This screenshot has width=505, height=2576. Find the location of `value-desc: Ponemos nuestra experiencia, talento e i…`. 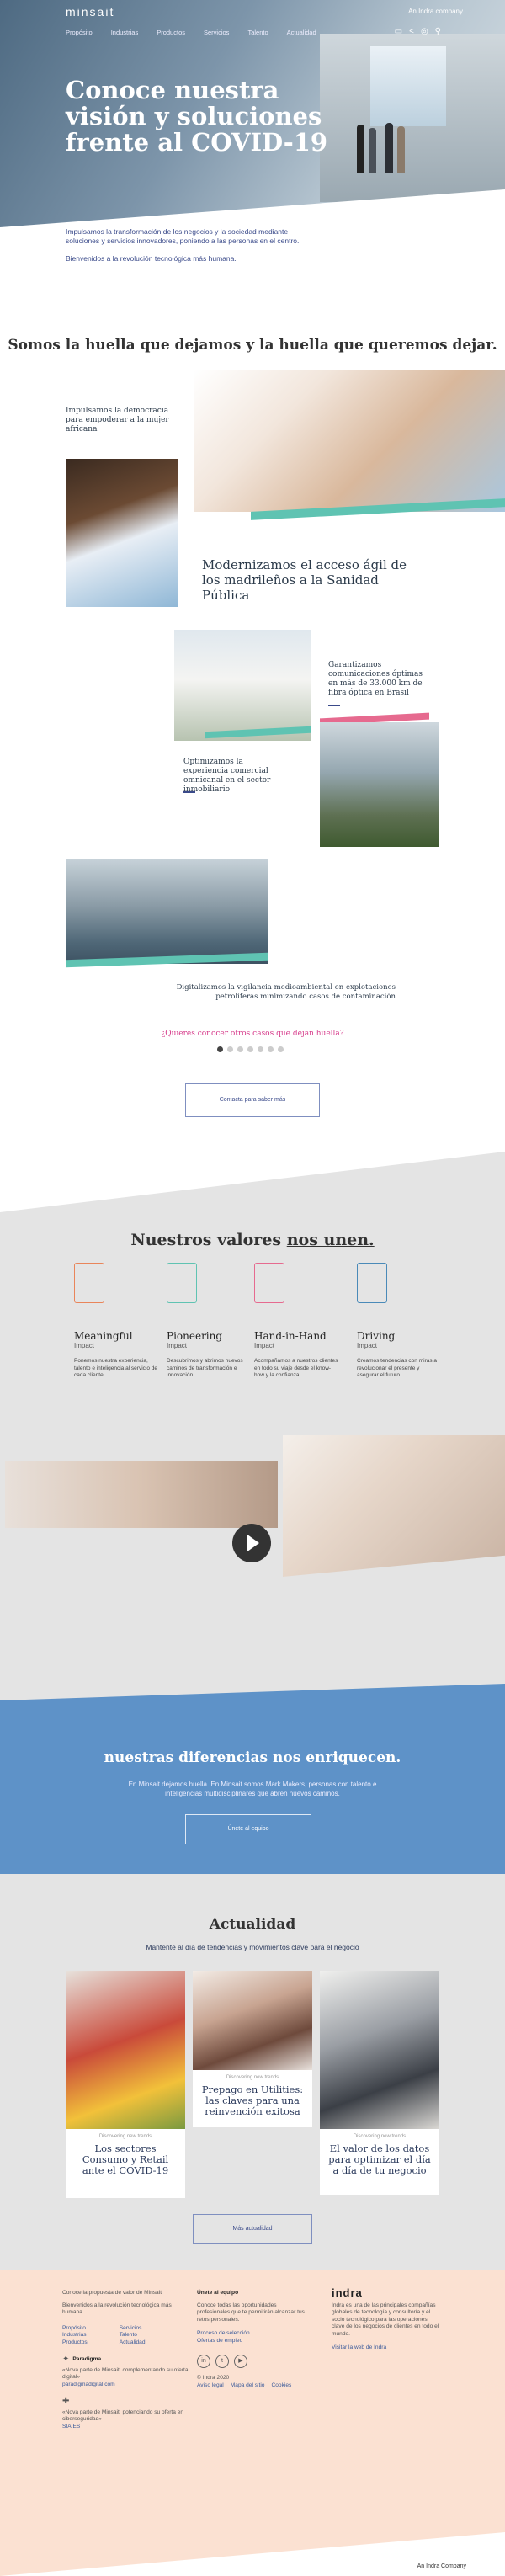

value-desc: Ponemos nuestra experiencia, talento e i… is located at coordinates (116, 1368).